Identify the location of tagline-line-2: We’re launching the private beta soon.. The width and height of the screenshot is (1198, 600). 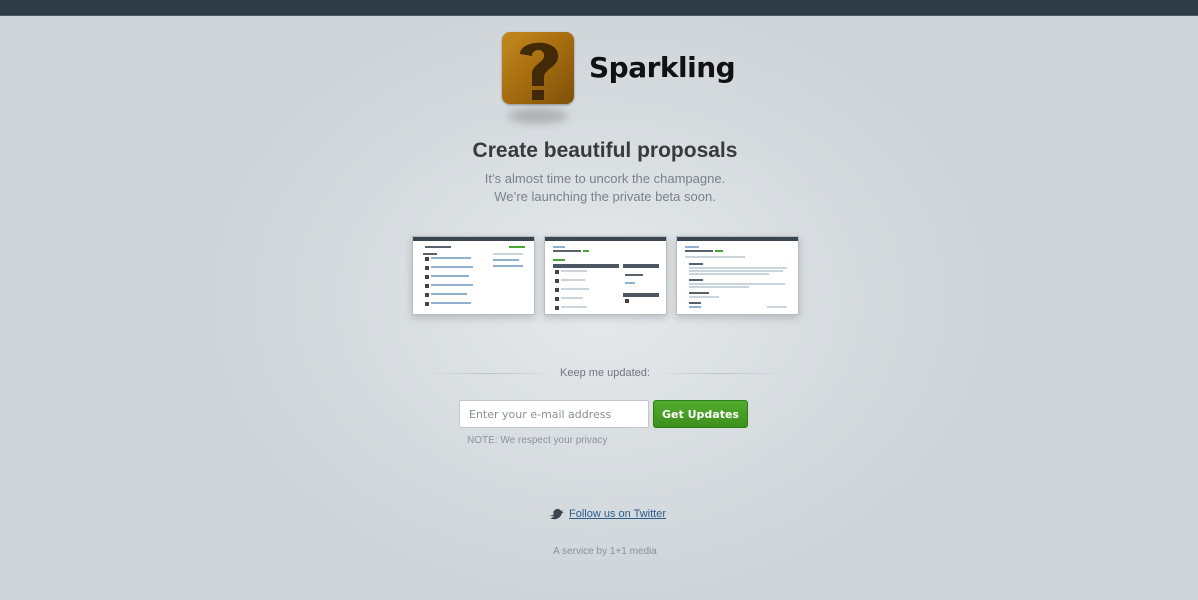
(605, 196).